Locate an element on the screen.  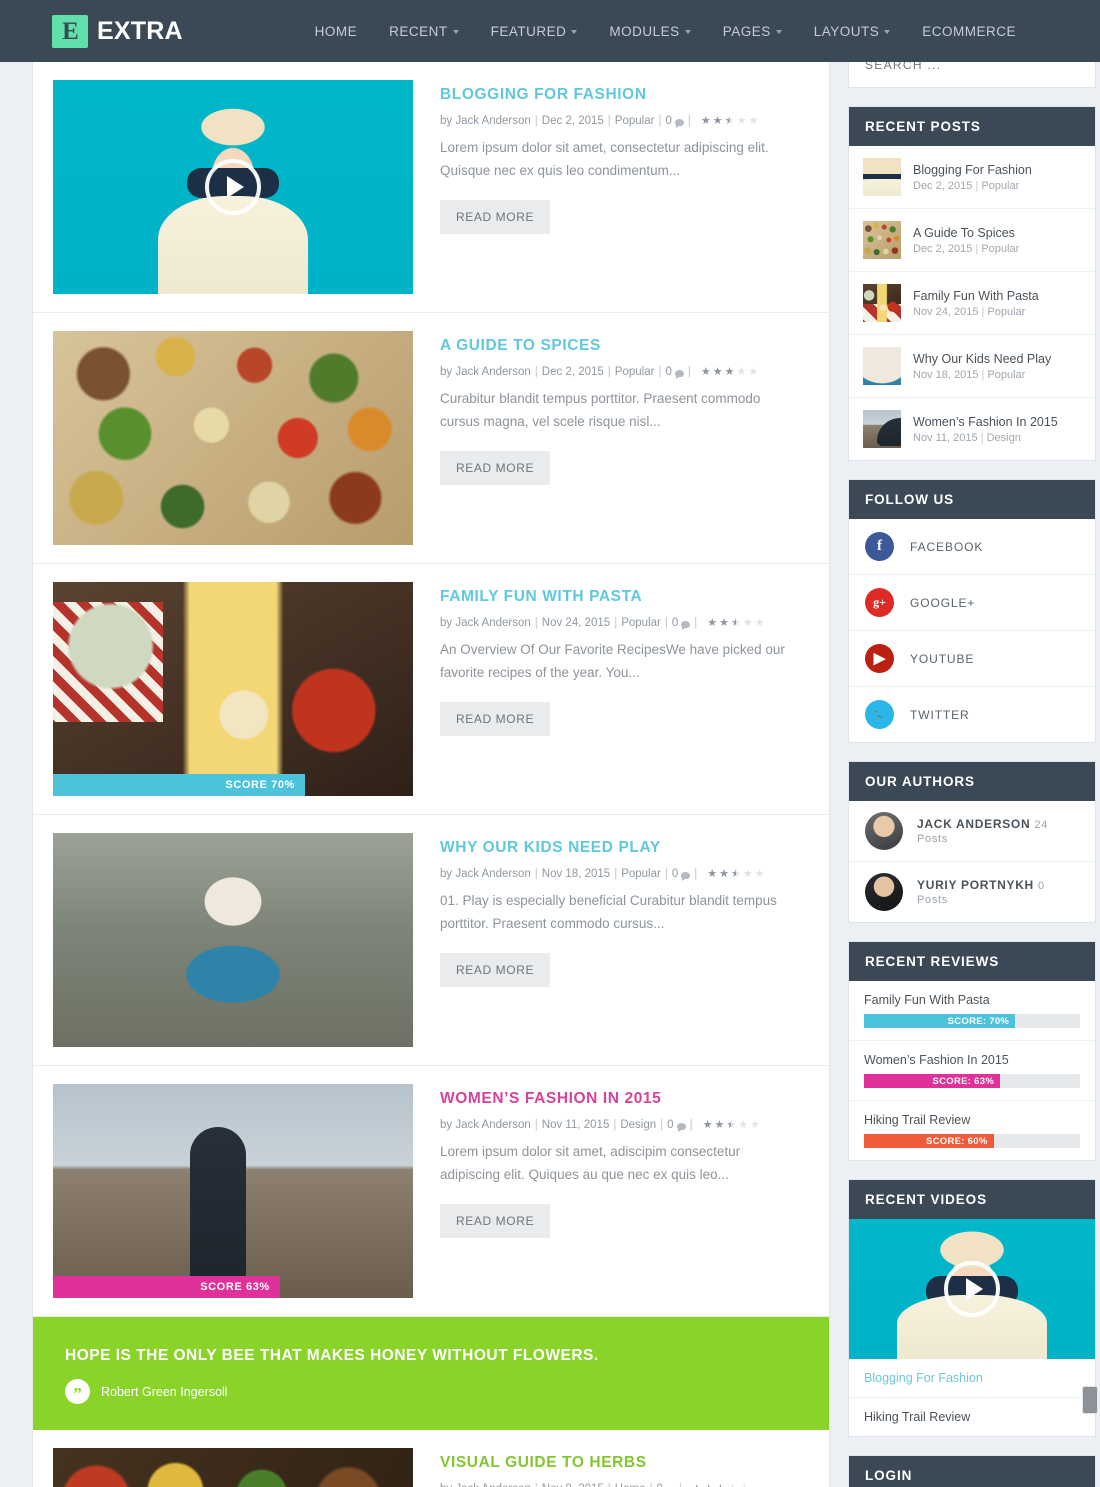
author-name-text: JACK ANDERSON is located at coordinates (974, 824).